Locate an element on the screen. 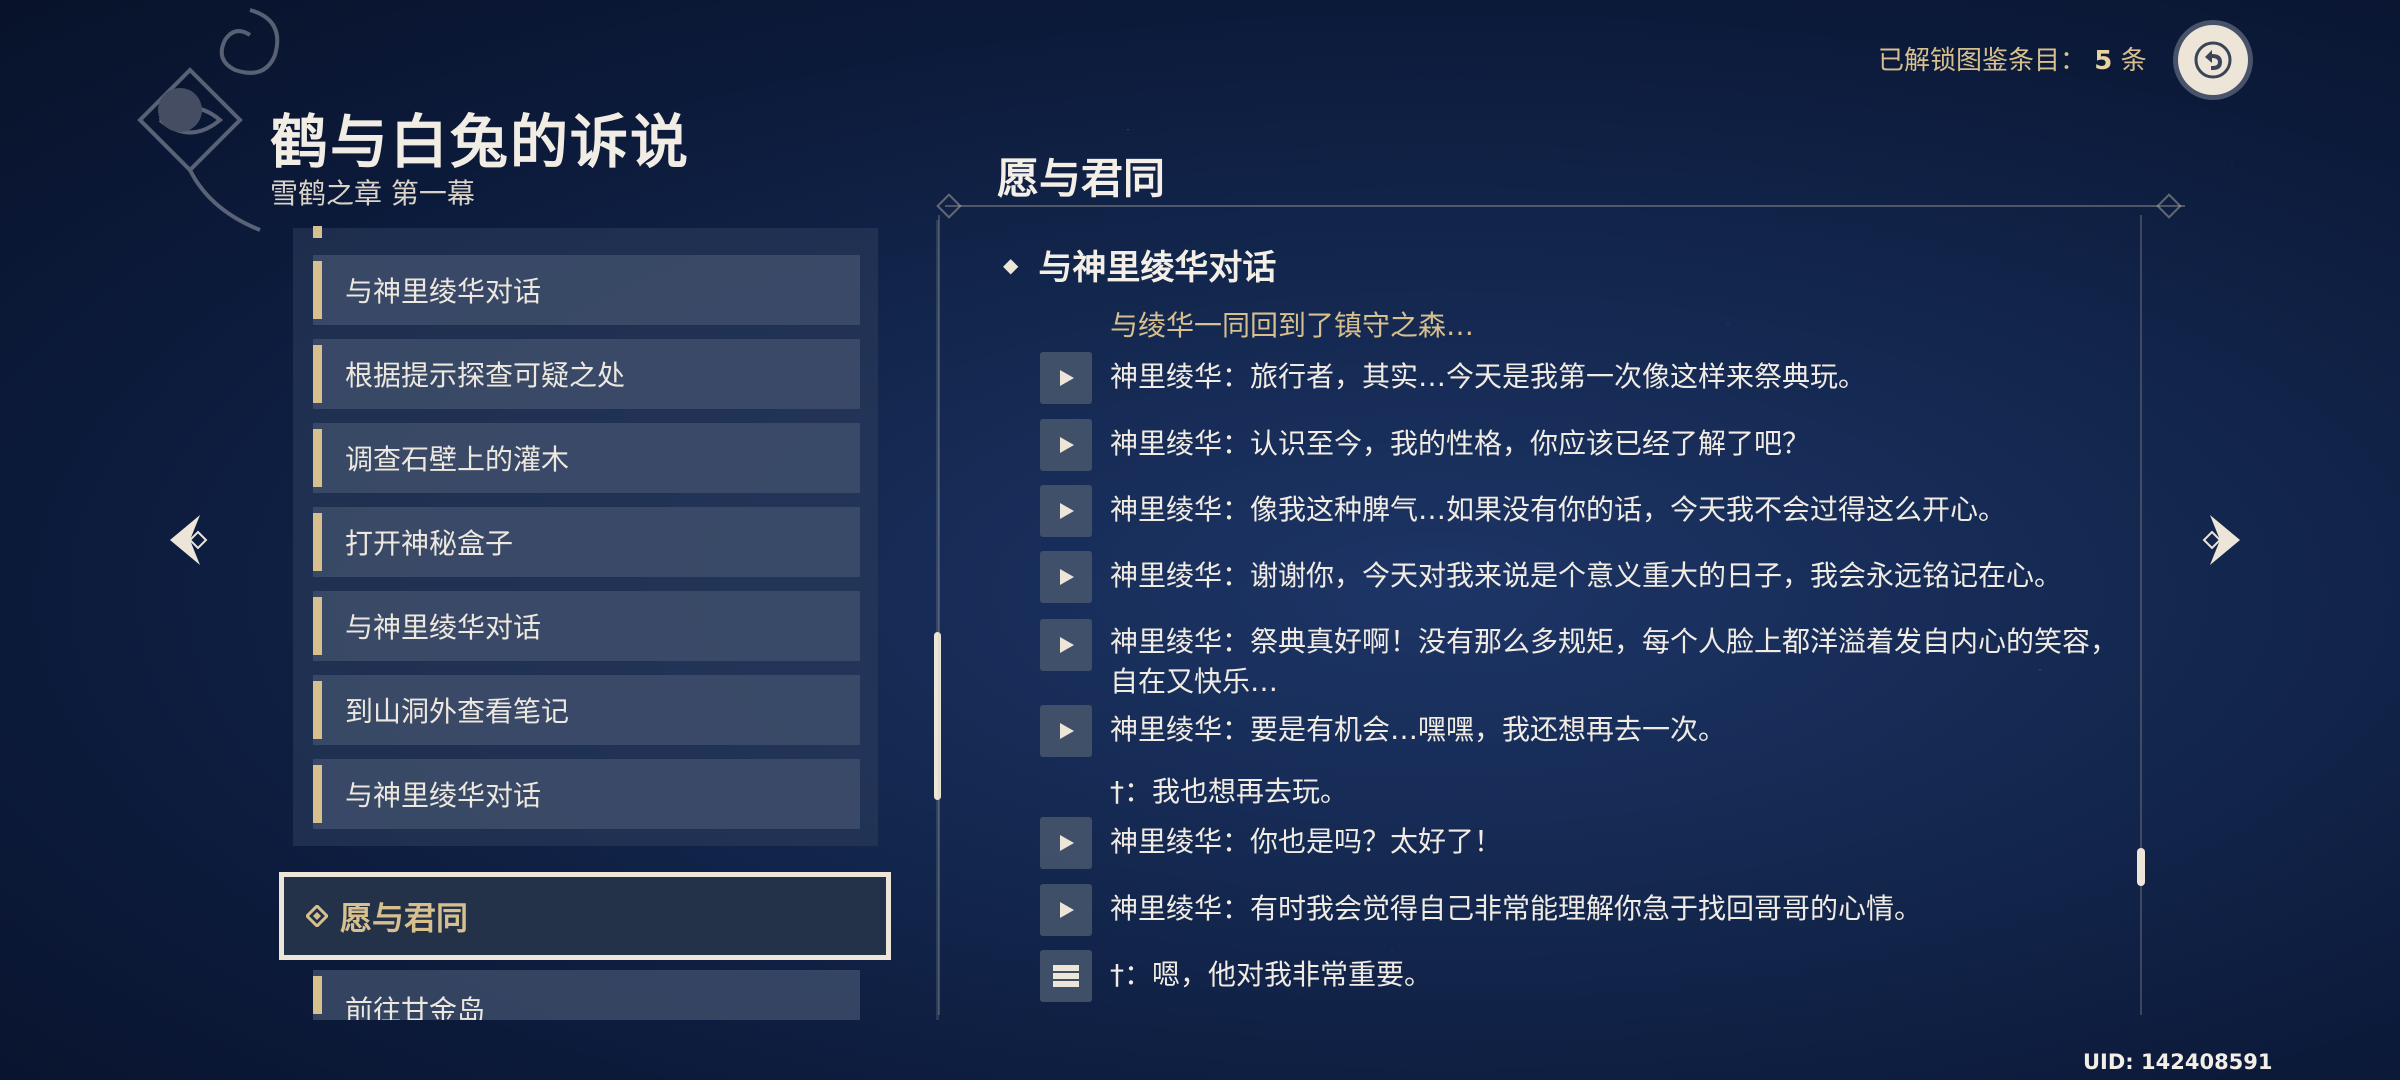 This screenshot has height=1080, width=2400. content-scrollbar-track is located at coordinates (2141, 615).